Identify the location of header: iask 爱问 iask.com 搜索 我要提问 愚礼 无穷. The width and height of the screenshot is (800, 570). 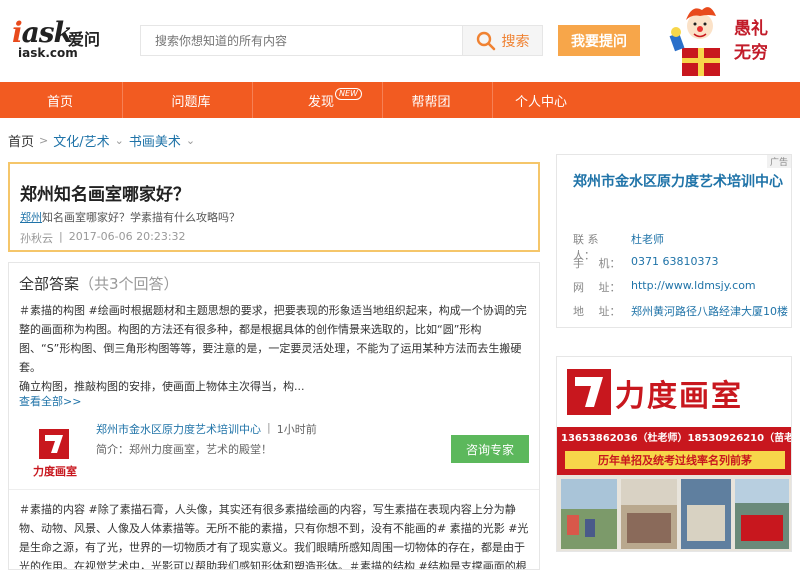
(400, 41).